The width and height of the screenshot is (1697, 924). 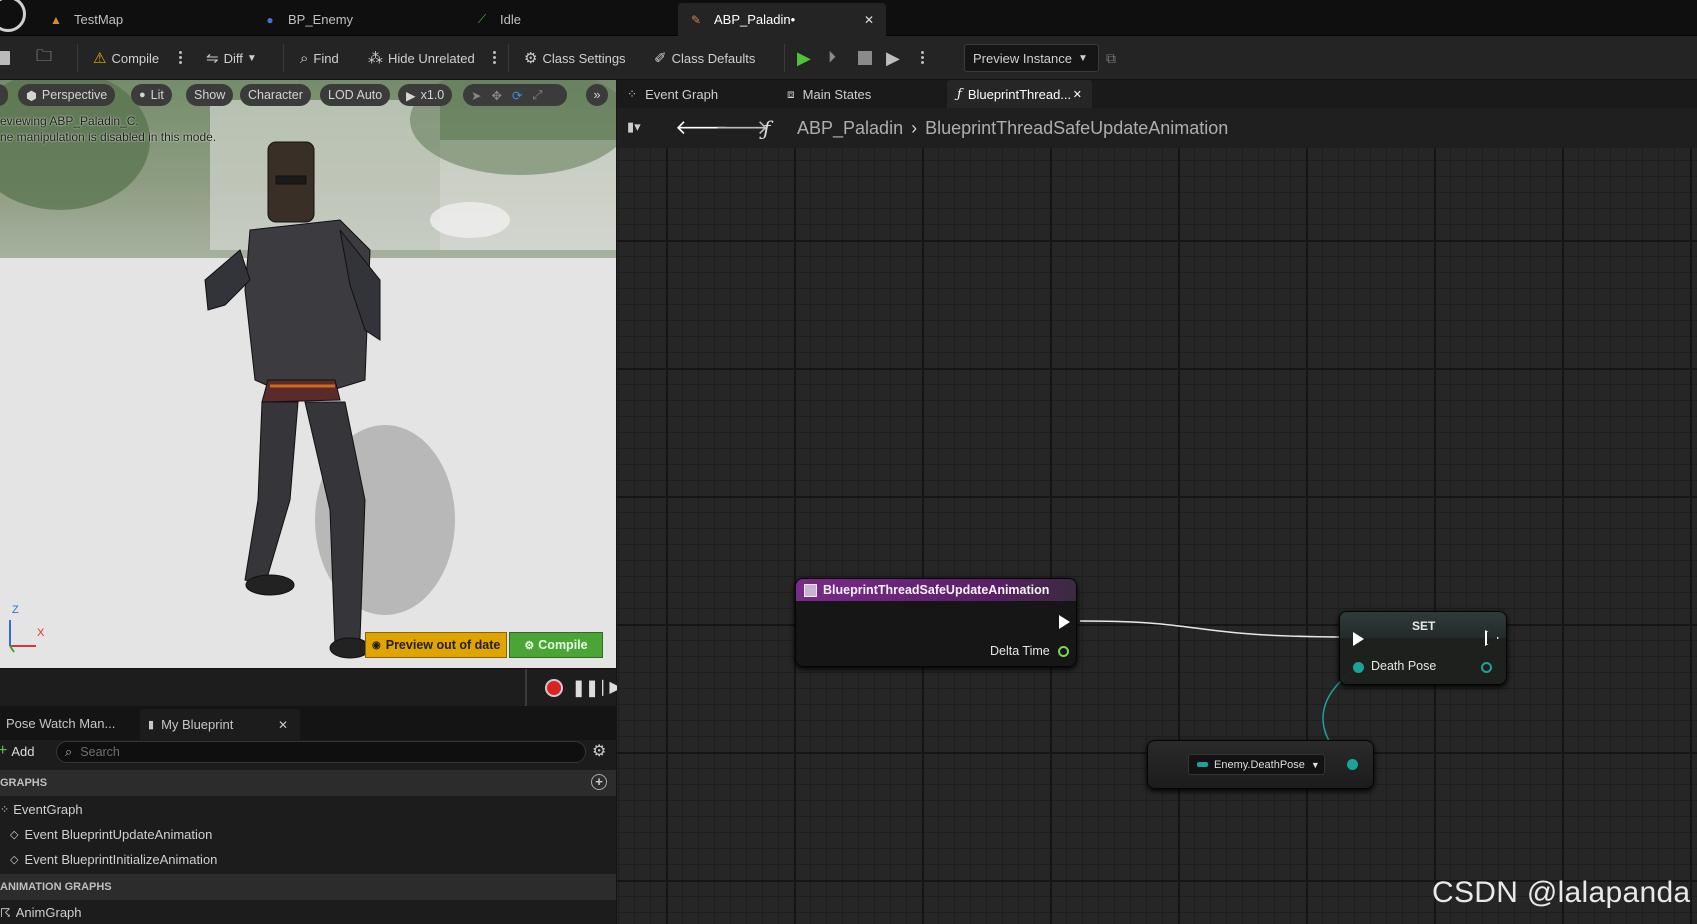 I want to click on find-button: ⌕ Find, so click(x=319, y=58).